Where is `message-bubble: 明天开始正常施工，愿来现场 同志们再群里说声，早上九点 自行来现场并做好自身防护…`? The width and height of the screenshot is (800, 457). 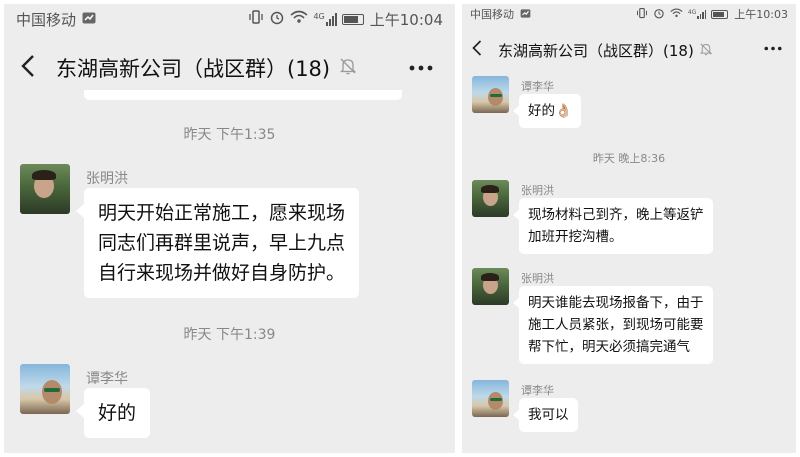
message-bubble: 明天开始正常施工，愿来现场 同志们再群里说声，早上九点 自行来现场并做好自身防护… is located at coordinates (217, 243).